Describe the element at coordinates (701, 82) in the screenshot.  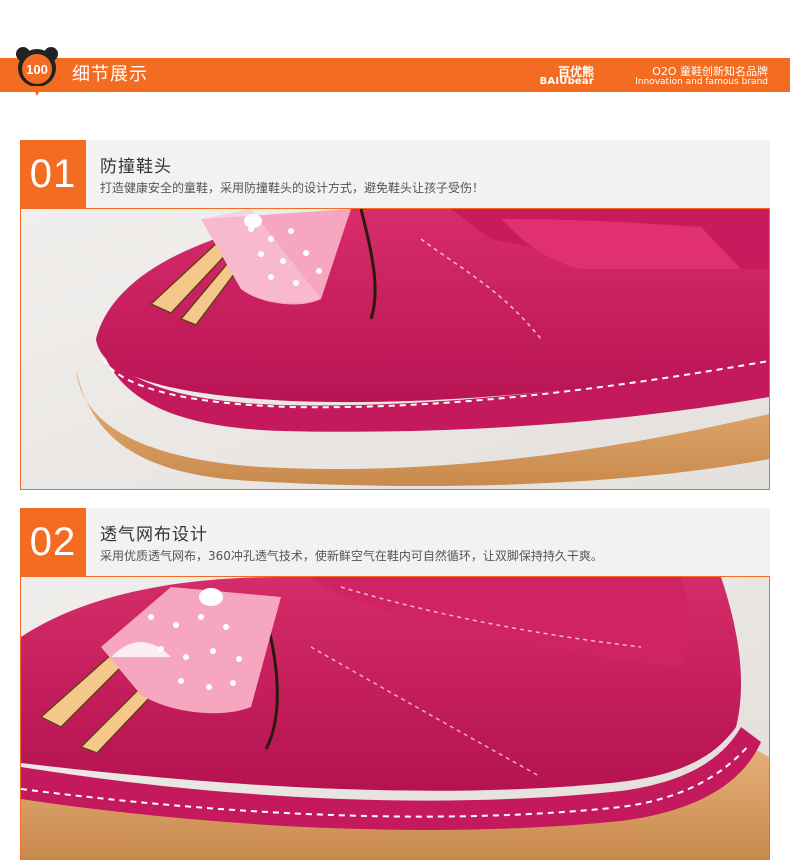
I see `brand-slogan-en: Innovation and famous brand` at that location.